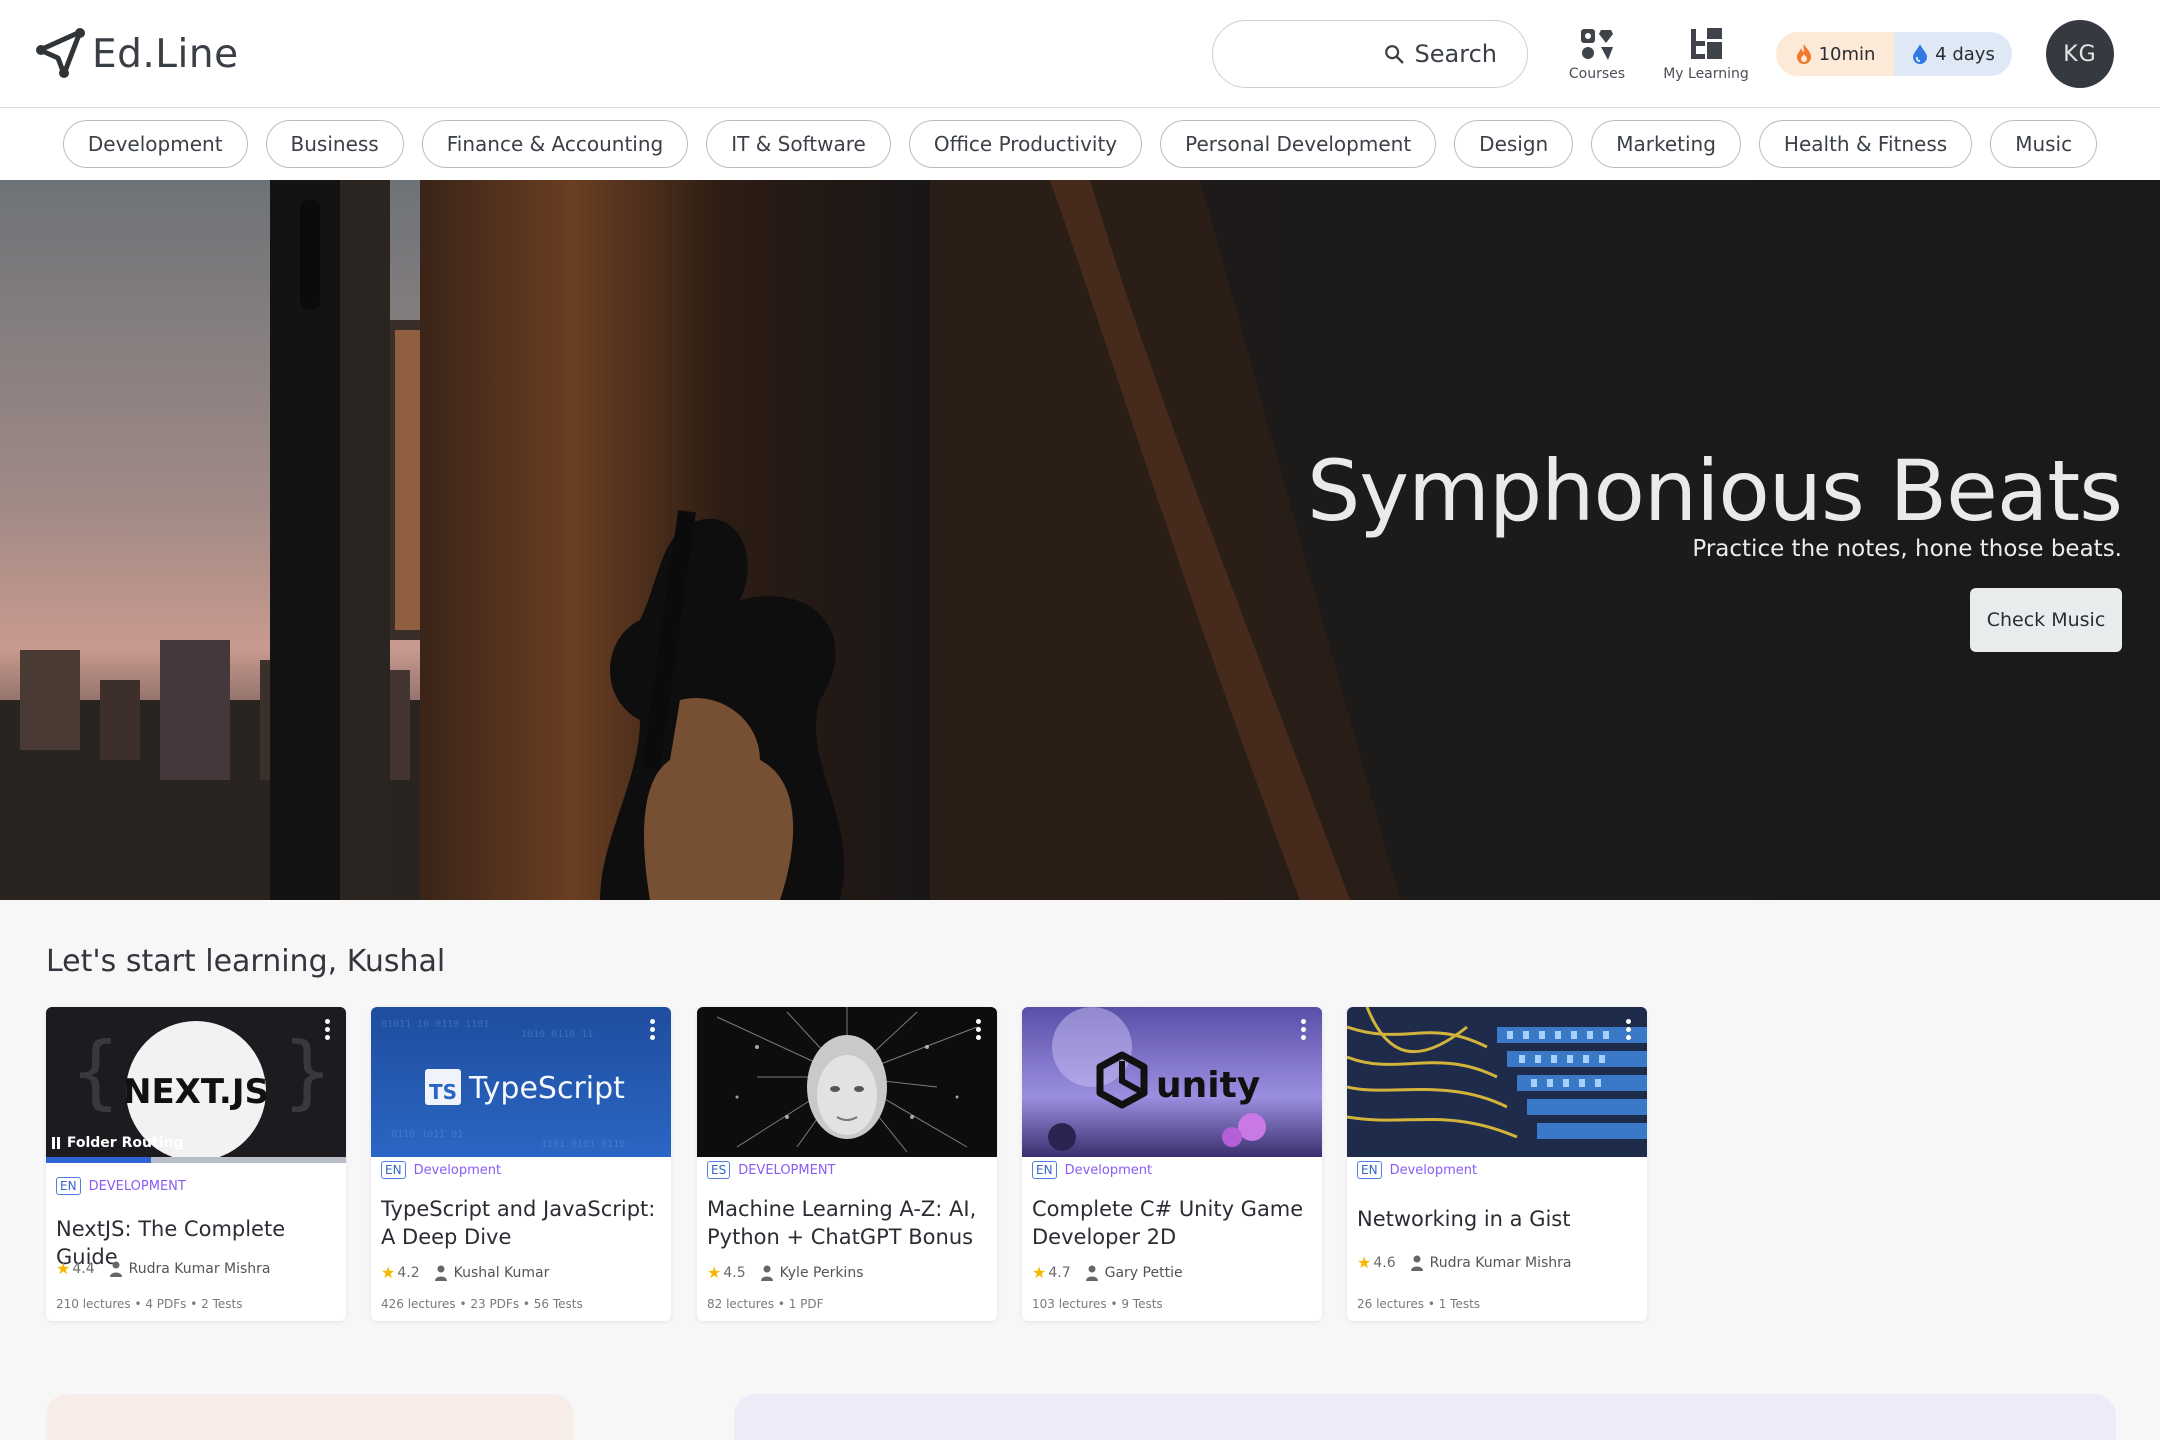 Image resolution: width=2160 pixels, height=1440 pixels. I want to click on course-rating: 4.7, so click(1059, 1272).